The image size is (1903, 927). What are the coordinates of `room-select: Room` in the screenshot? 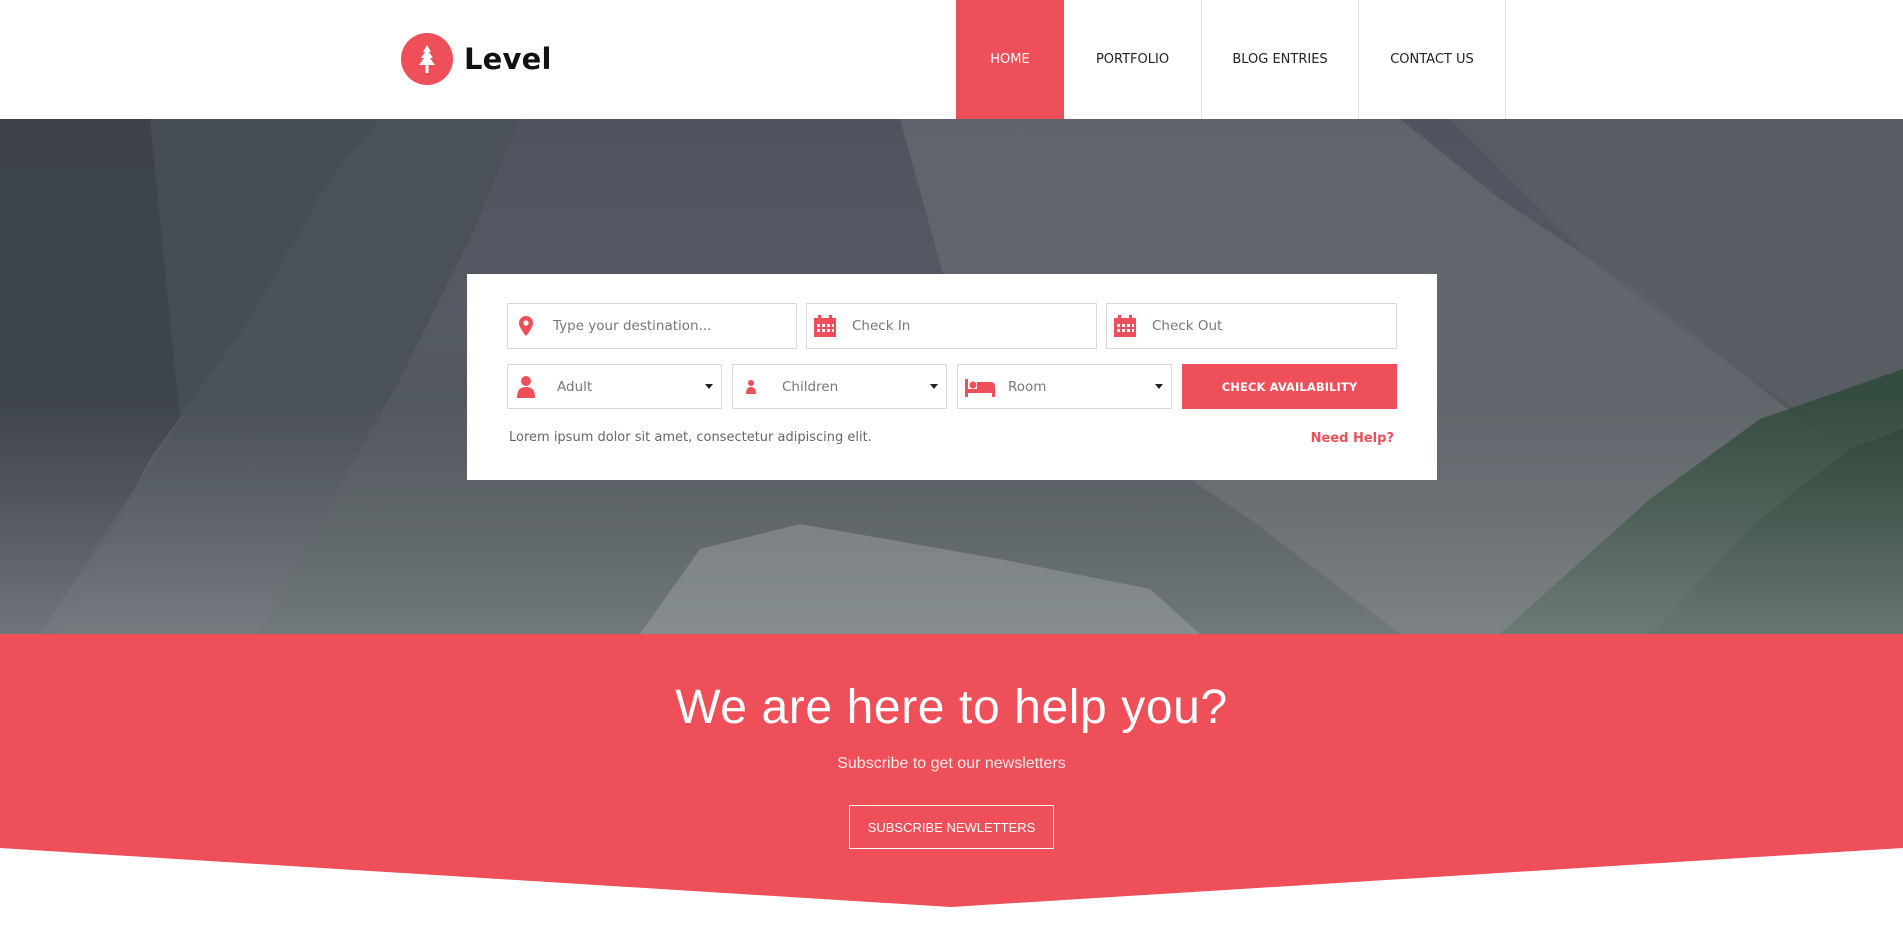 It's located at (1064, 386).